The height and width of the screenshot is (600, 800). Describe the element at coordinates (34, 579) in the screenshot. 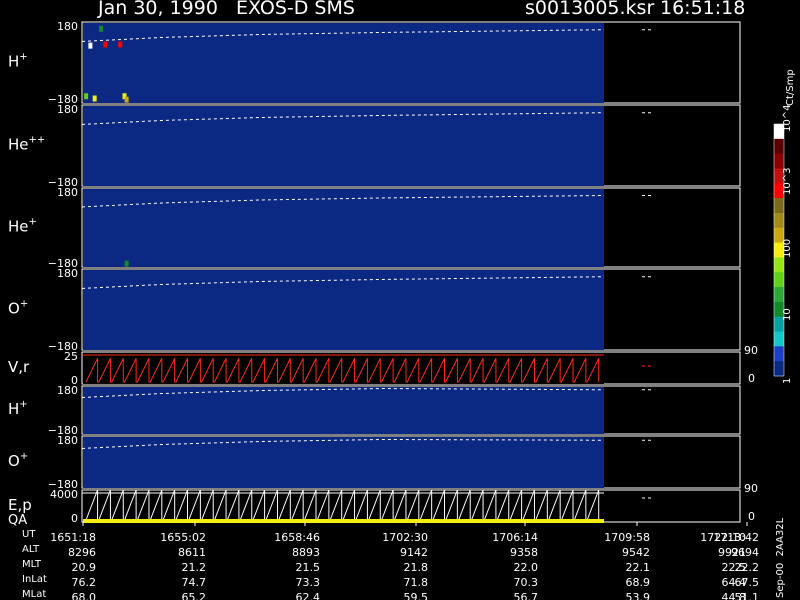

I see `row-label-inlat: InLat` at that location.